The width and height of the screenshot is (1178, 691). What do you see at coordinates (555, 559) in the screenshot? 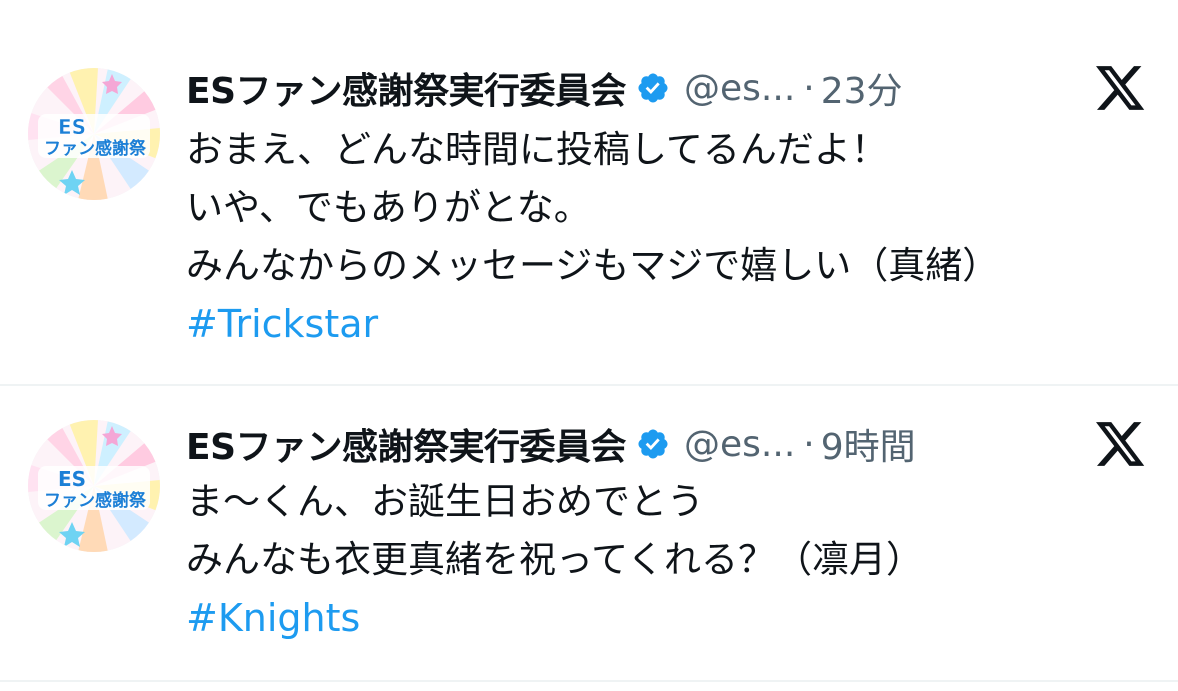
I see `tweet-text-line: みんなも衣更真緒を祝ってくれる？（凛月）` at bounding box center [555, 559].